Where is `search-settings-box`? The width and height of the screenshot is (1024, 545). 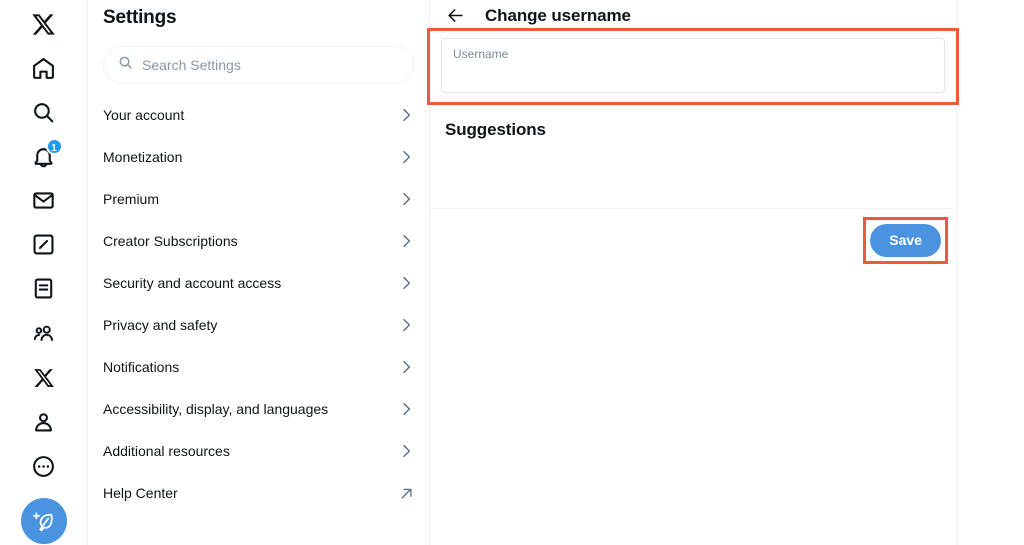 search-settings-box is located at coordinates (258, 65).